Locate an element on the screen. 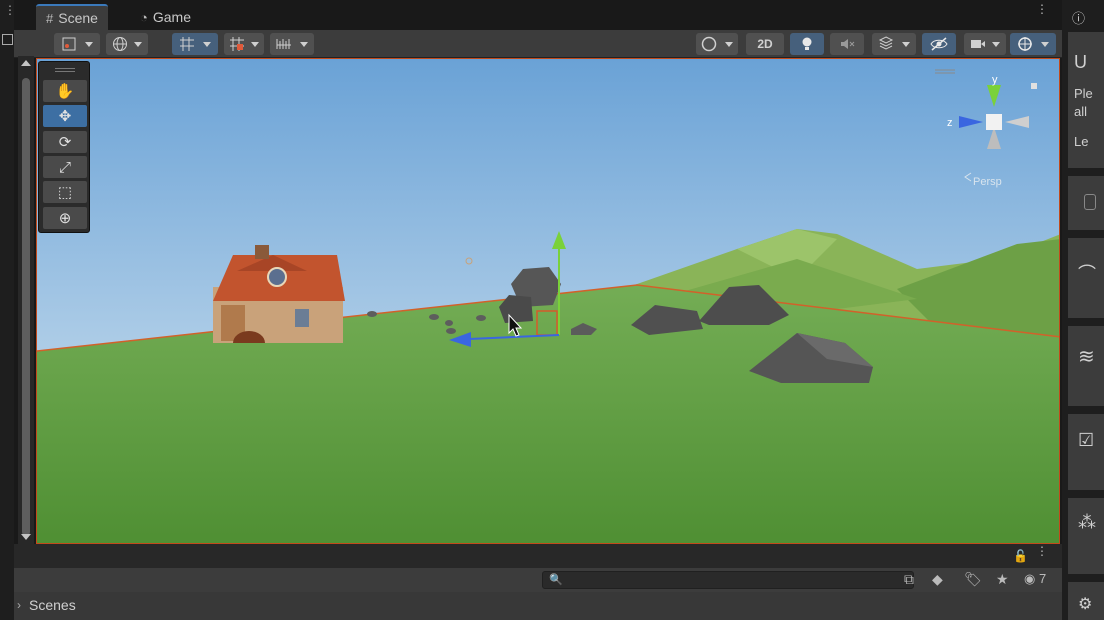  hidden-objects-toggle: ◉ 7 is located at coordinates (1035, 579).